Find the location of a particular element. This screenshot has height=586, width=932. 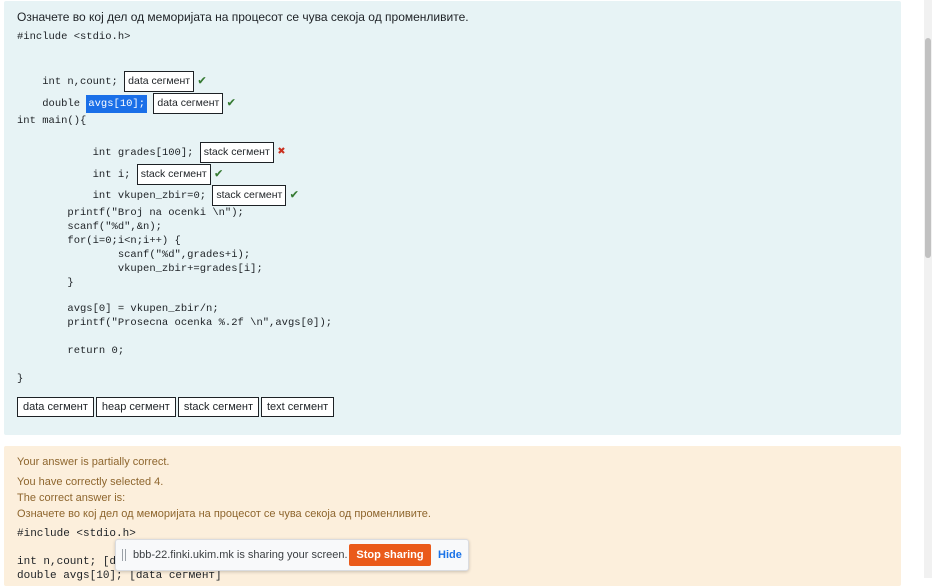

answer-slot-vkupen: stack сегмент is located at coordinates (249, 195).